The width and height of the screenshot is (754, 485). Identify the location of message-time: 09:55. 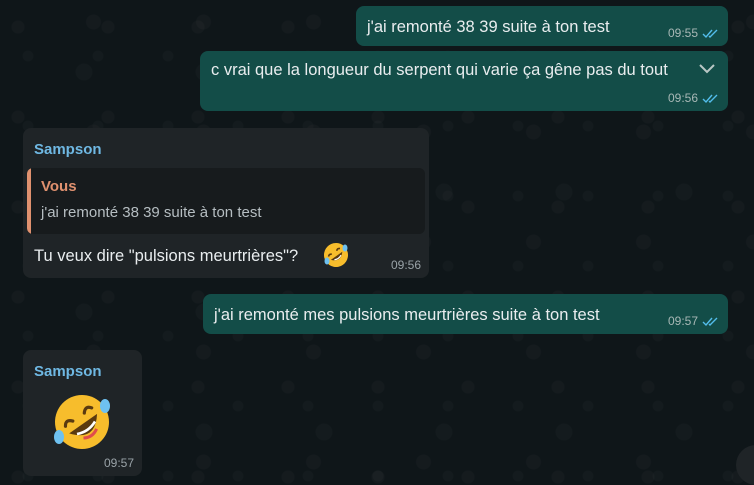
(682, 33).